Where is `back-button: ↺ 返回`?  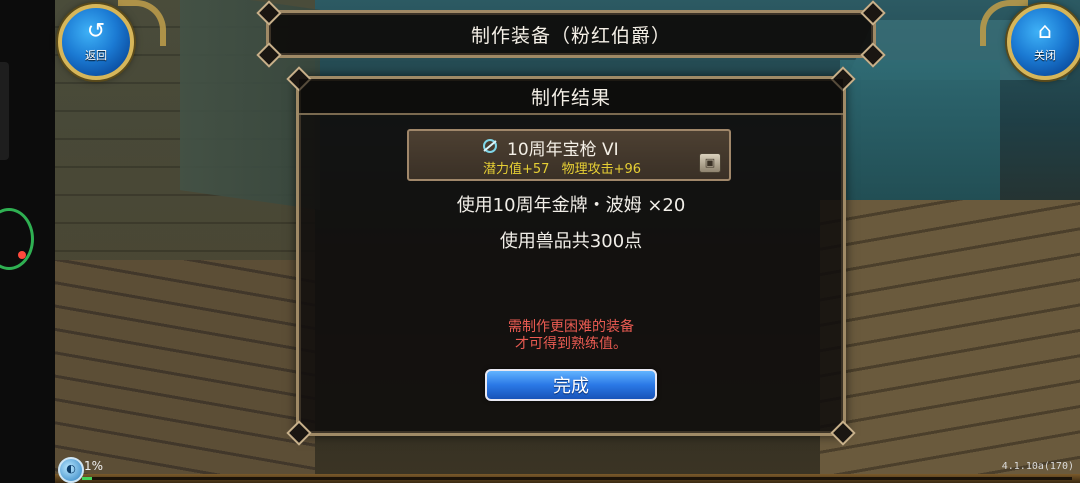
back-button: ↺ 返回 is located at coordinates (96, 42).